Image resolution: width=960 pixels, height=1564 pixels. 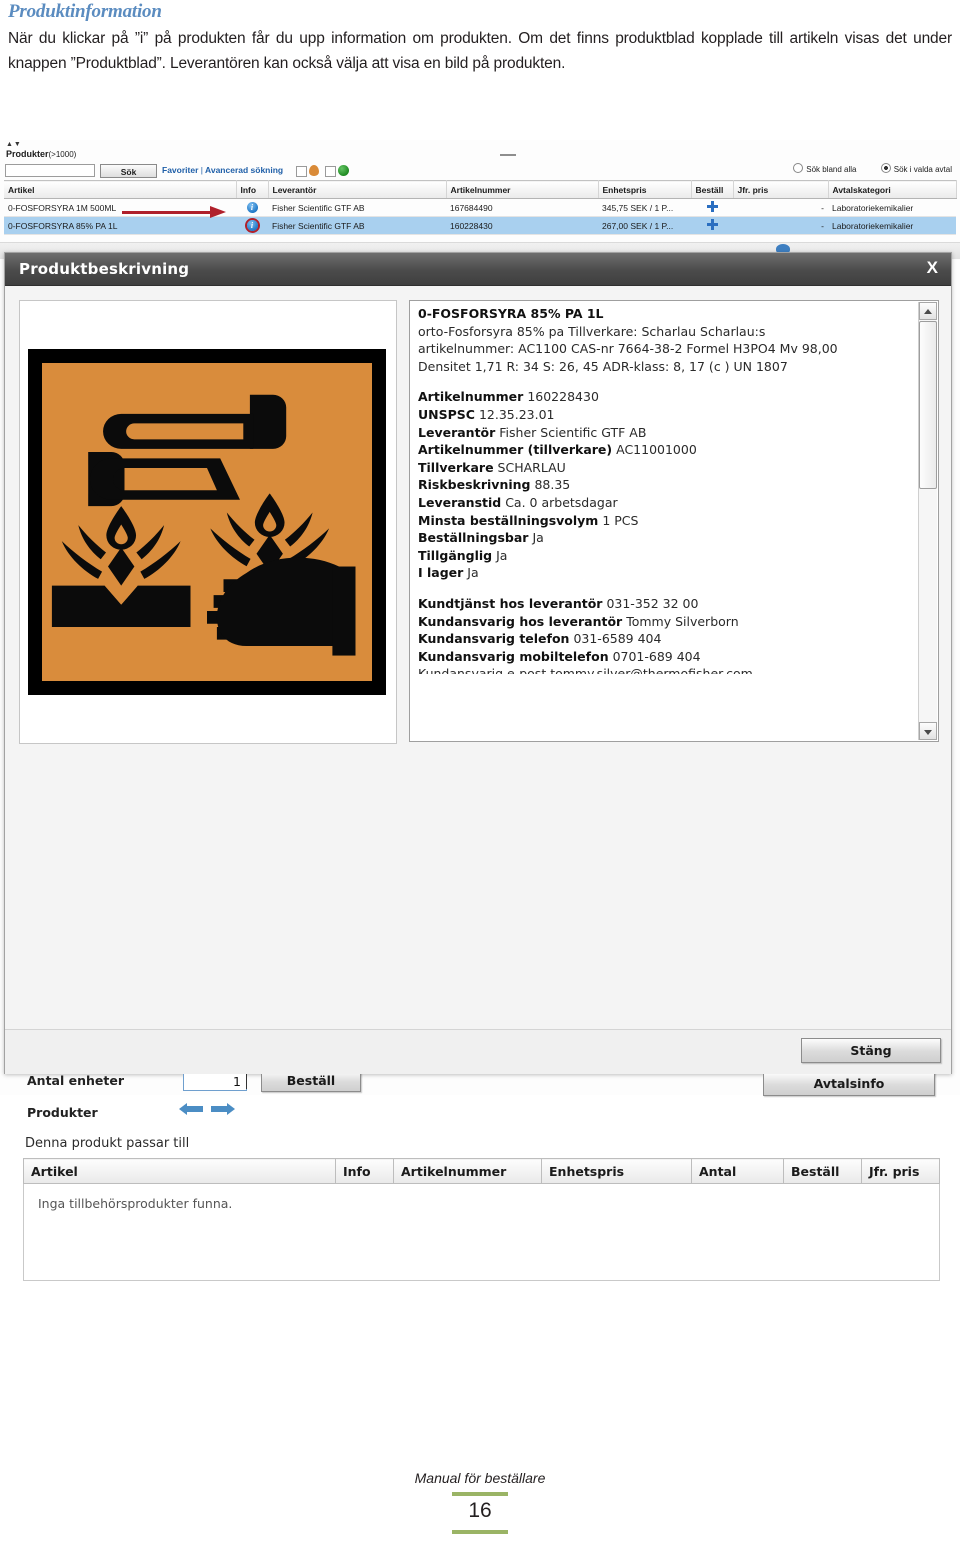 I want to click on desc-contact-value: 0701-689 404, so click(x=656, y=656).